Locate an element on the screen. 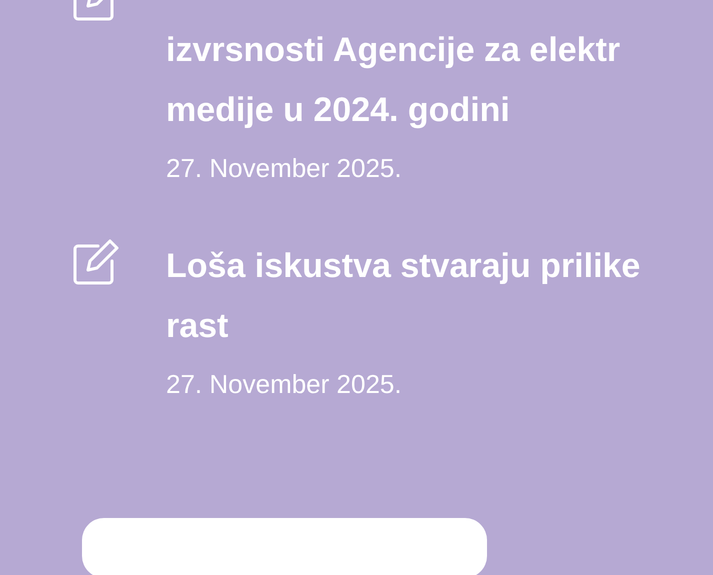 This screenshot has width=713, height=575. post-title: izvrsnosti Agencije za elektr is located at coordinates (393, 50).